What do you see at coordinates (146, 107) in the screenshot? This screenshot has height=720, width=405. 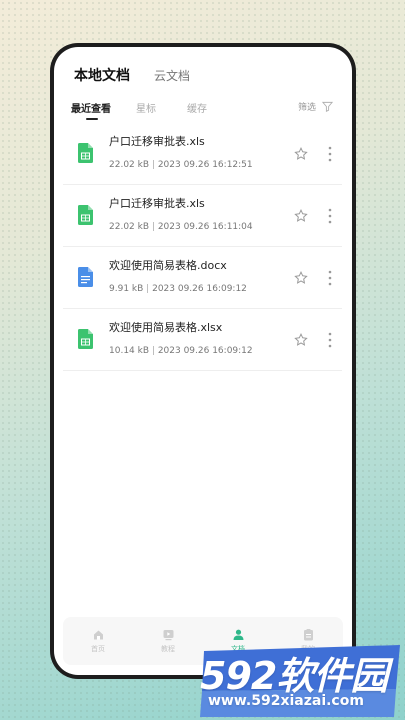 I see `tab-starred: 星标` at bounding box center [146, 107].